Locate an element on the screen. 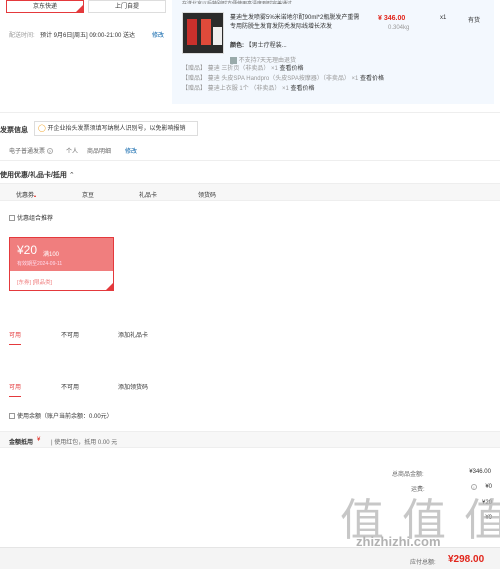 The image size is (500, 569). gift-text: 蔓迪上衣服 1个 （非卖品） ×1 is located at coordinates (248, 89).